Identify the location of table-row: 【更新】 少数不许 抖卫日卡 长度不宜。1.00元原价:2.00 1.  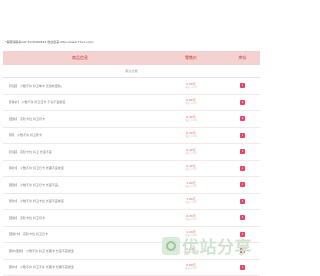
(131, 185).